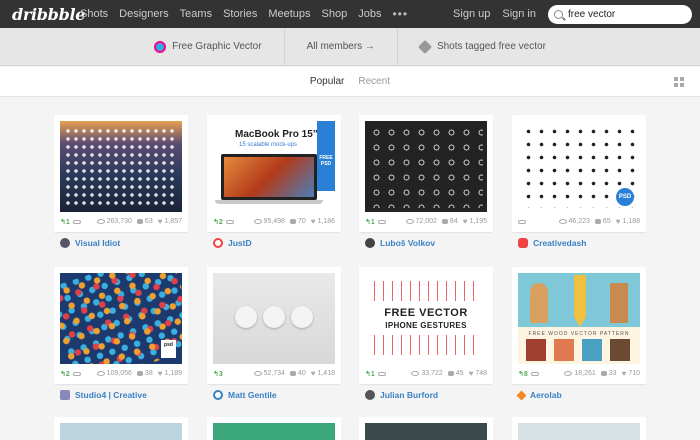 This screenshot has height=440, width=700. What do you see at coordinates (148, 221) in the screenshot?
I see `comment-count: 63` at bounding box center [148, 221].